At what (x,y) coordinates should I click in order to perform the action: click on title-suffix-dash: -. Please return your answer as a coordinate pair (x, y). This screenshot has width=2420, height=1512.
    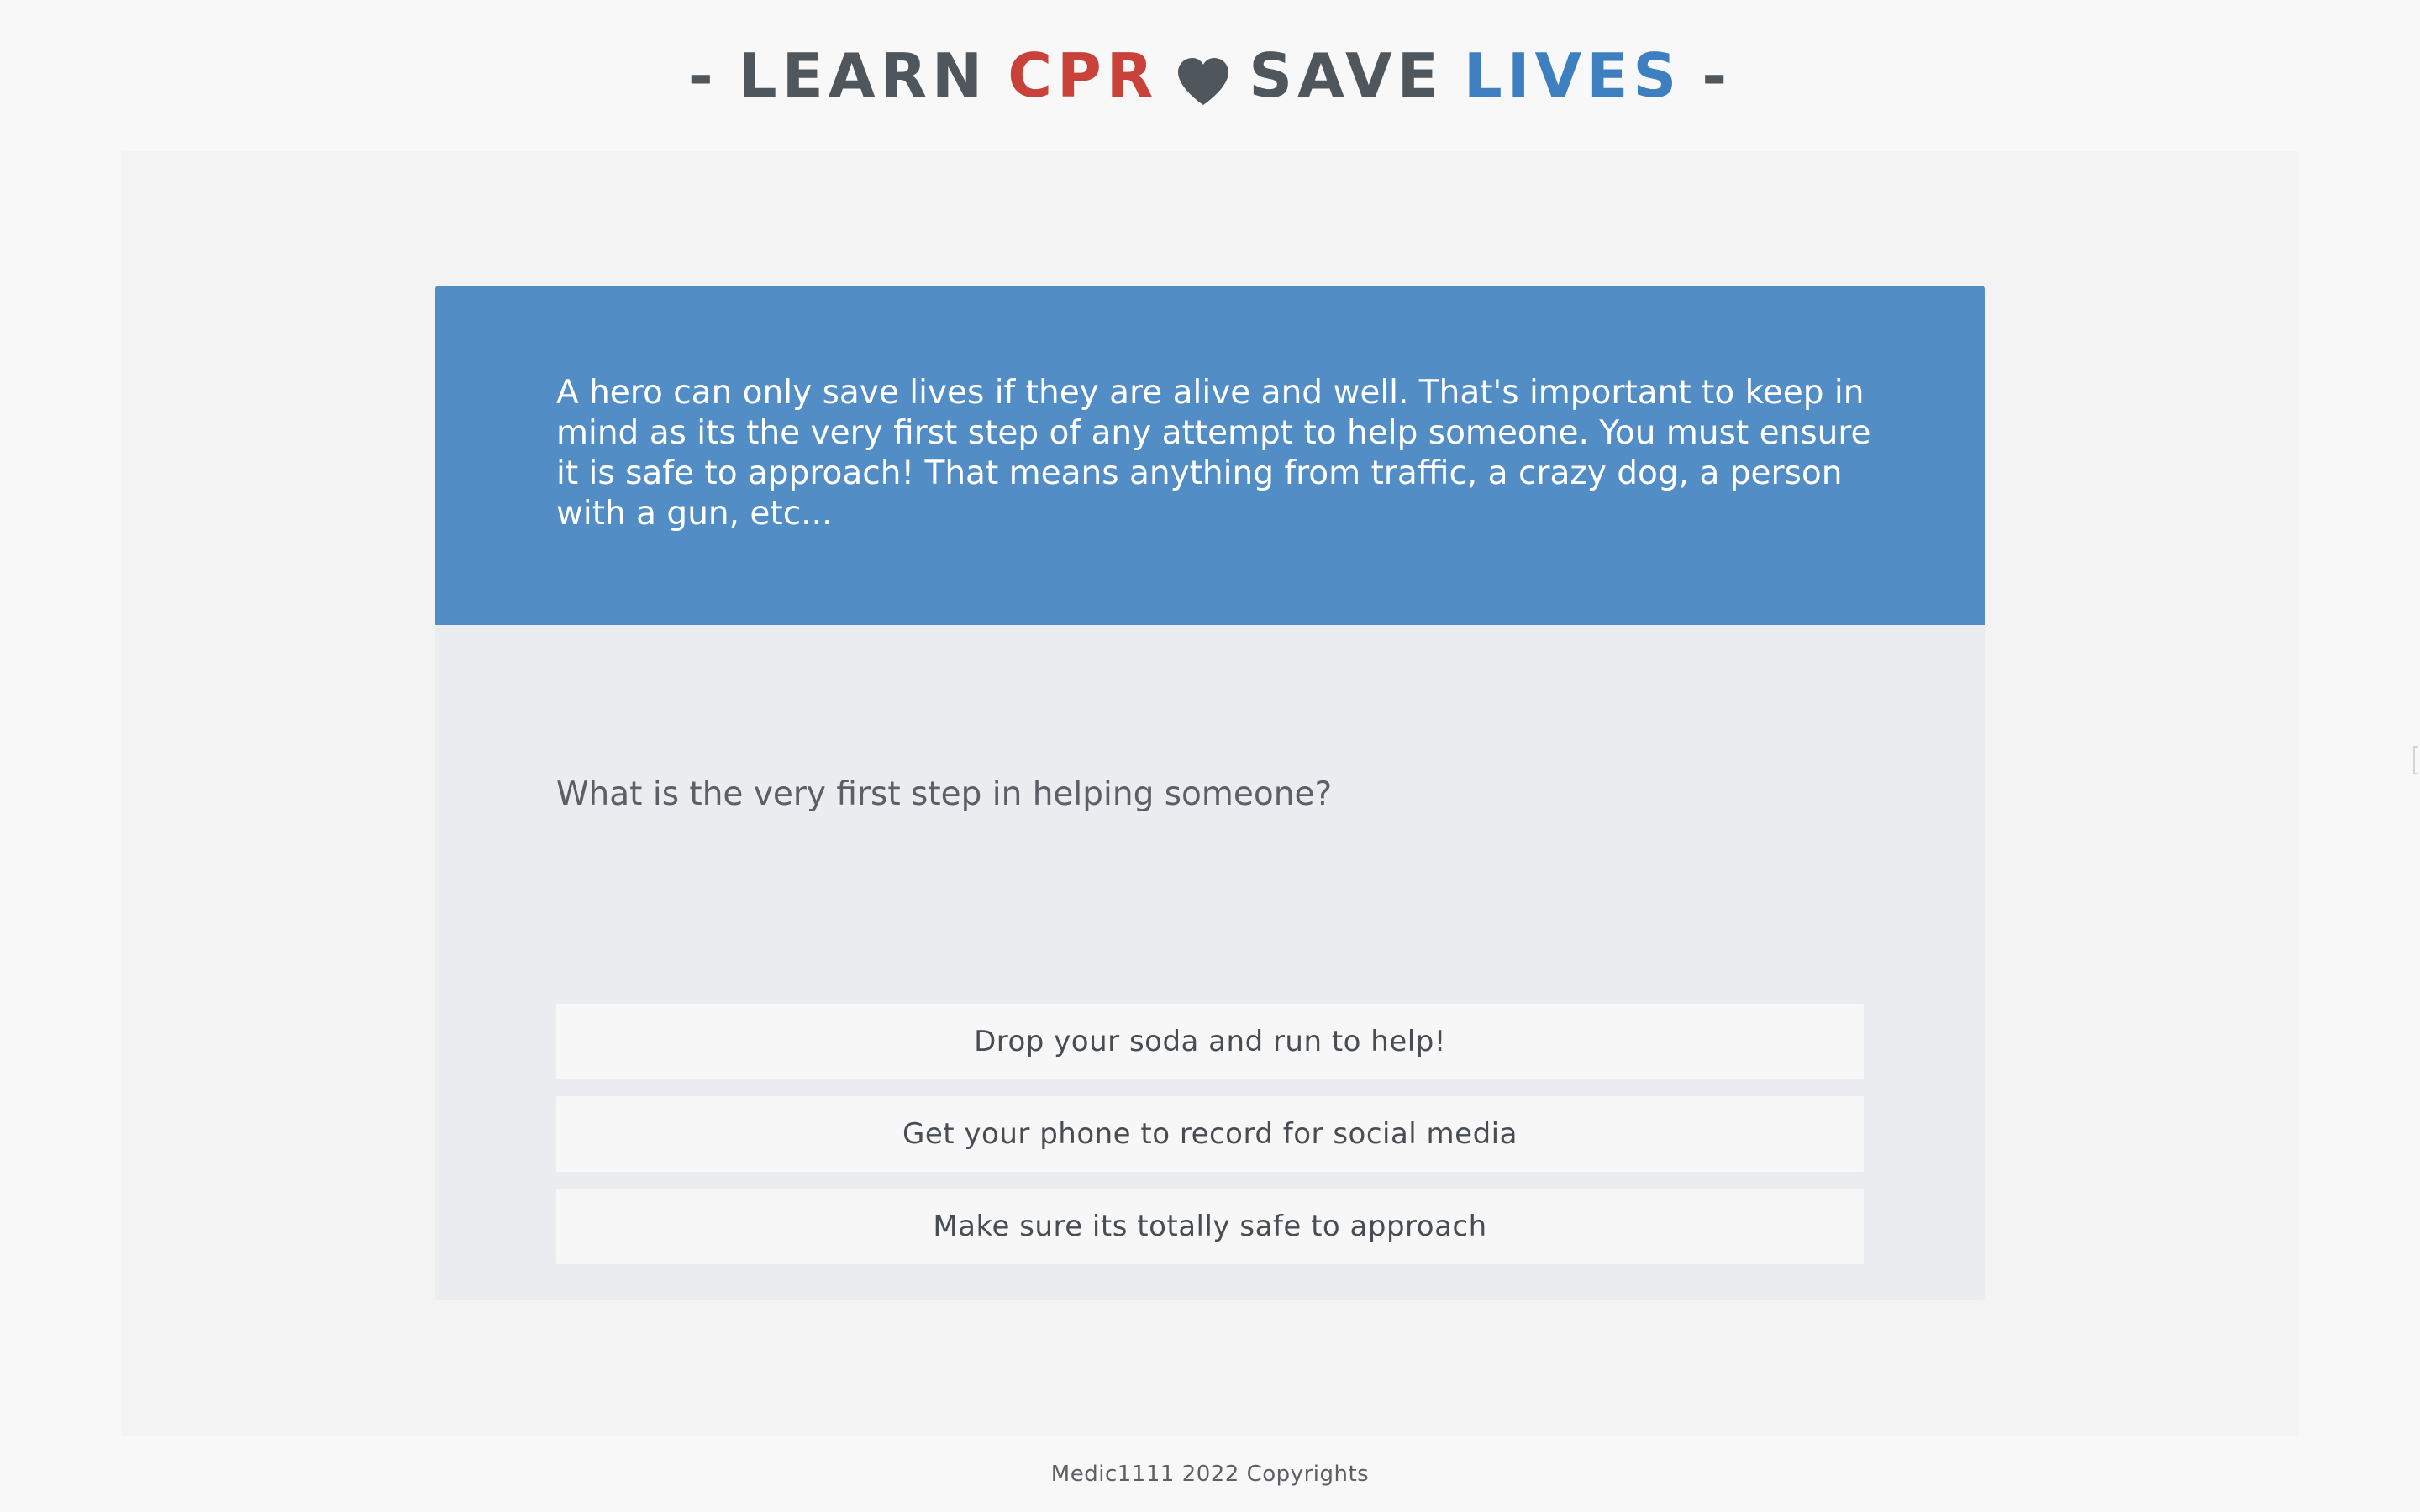
    Looking at the image, I should click on (1717, 75).